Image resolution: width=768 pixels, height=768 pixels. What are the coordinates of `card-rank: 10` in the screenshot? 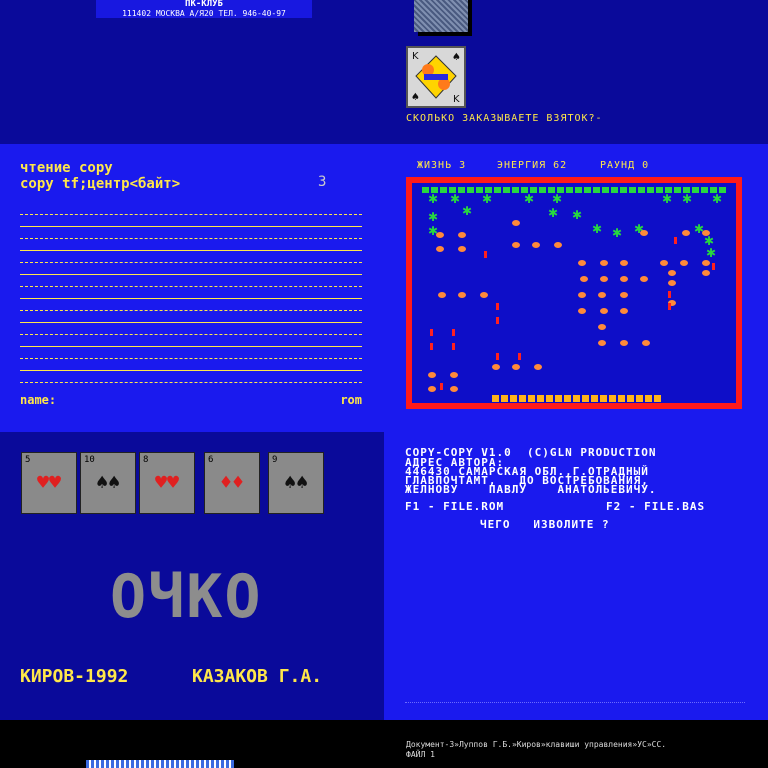 It's located at (89, 460).